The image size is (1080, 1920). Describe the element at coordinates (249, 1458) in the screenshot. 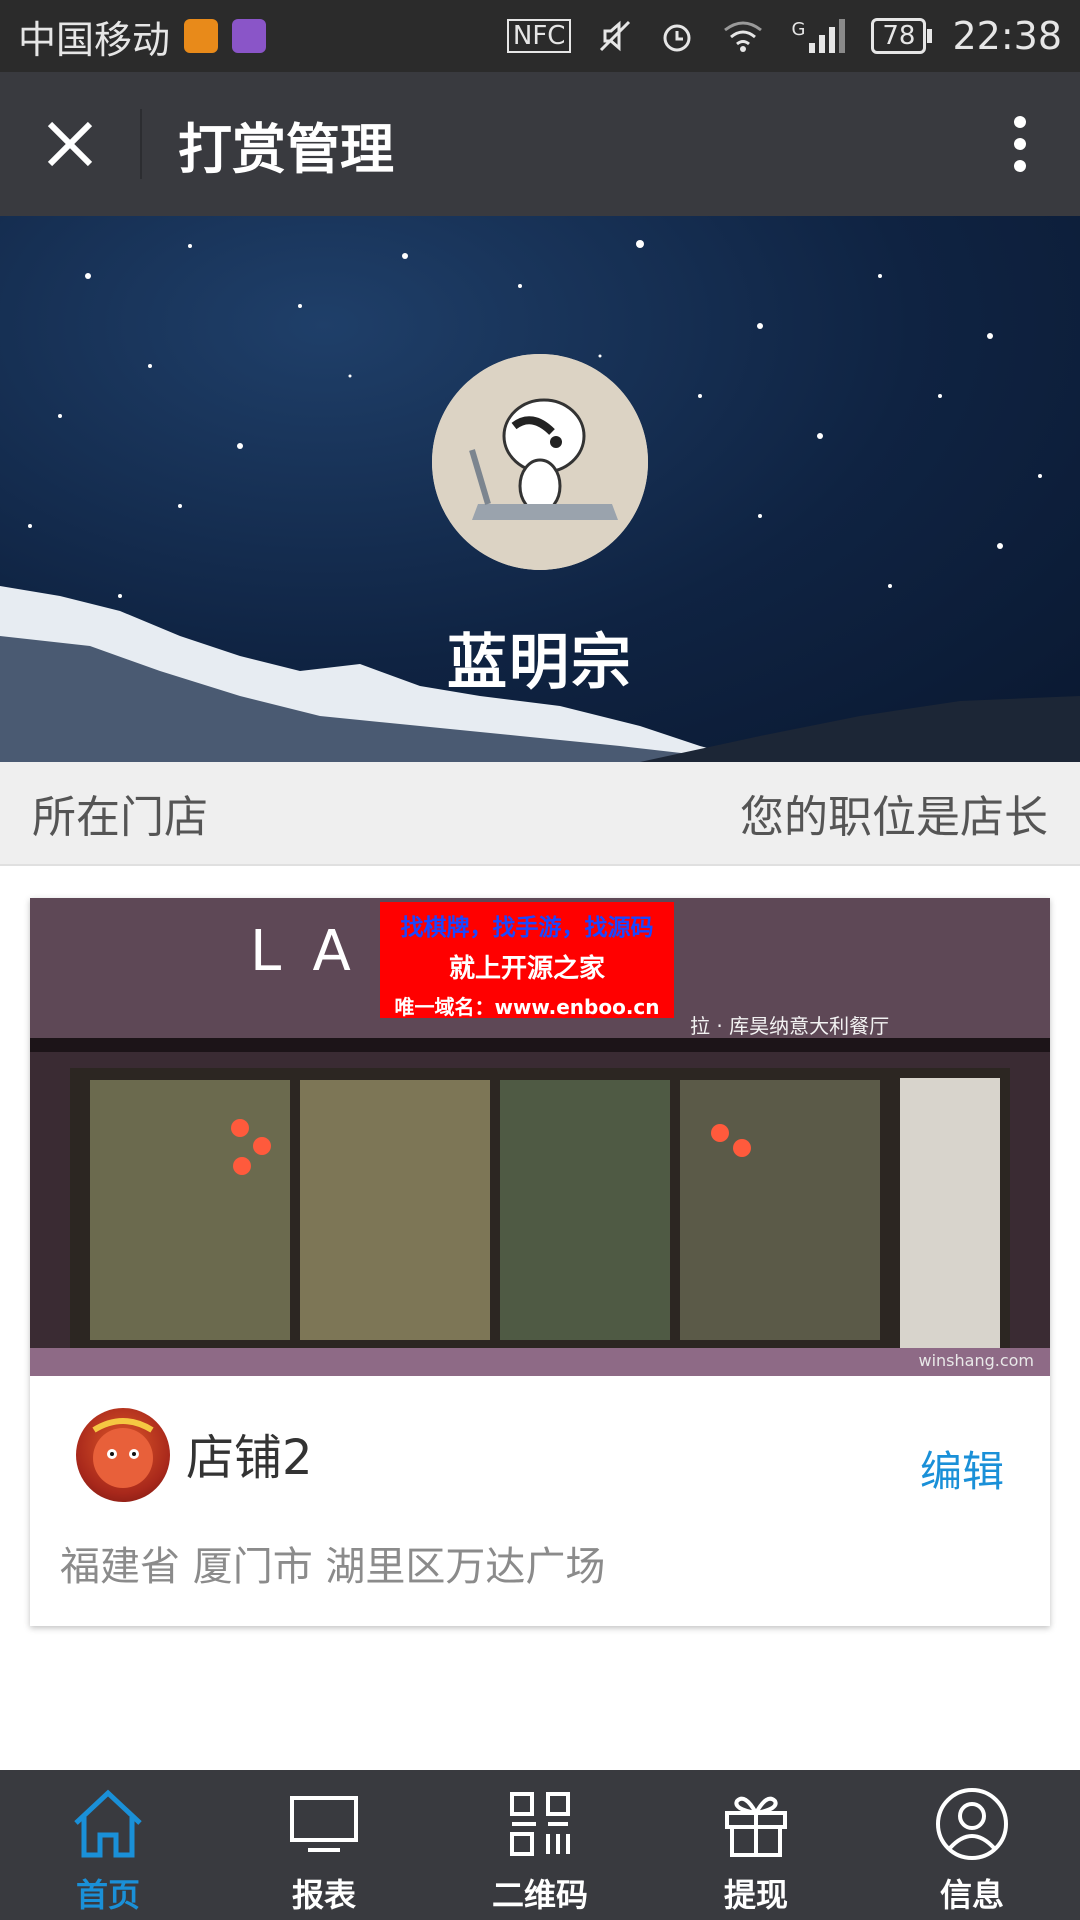

I see `store-name: 店铺2` at that location.